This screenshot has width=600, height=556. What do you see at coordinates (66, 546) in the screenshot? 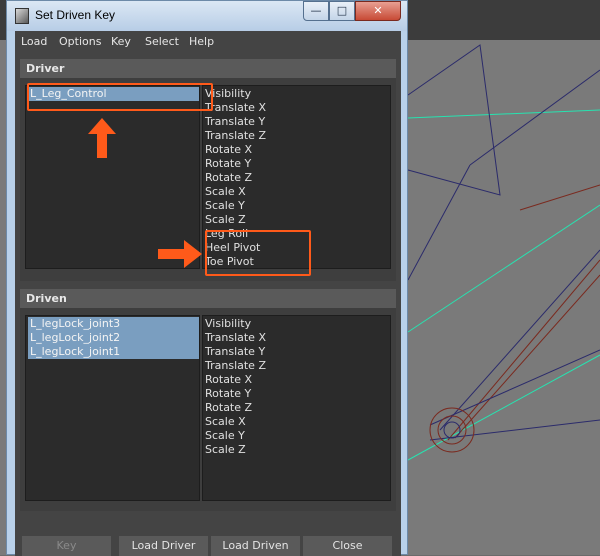
I see `key-button: Key` at bounding box center [66, 546].